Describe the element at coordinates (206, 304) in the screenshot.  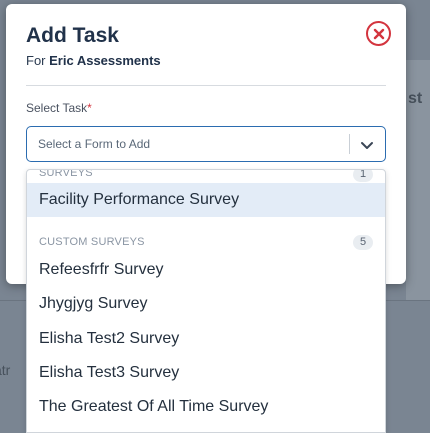
I see `option-jhygjyg-survey: Jhygjyg Survey` at that location.